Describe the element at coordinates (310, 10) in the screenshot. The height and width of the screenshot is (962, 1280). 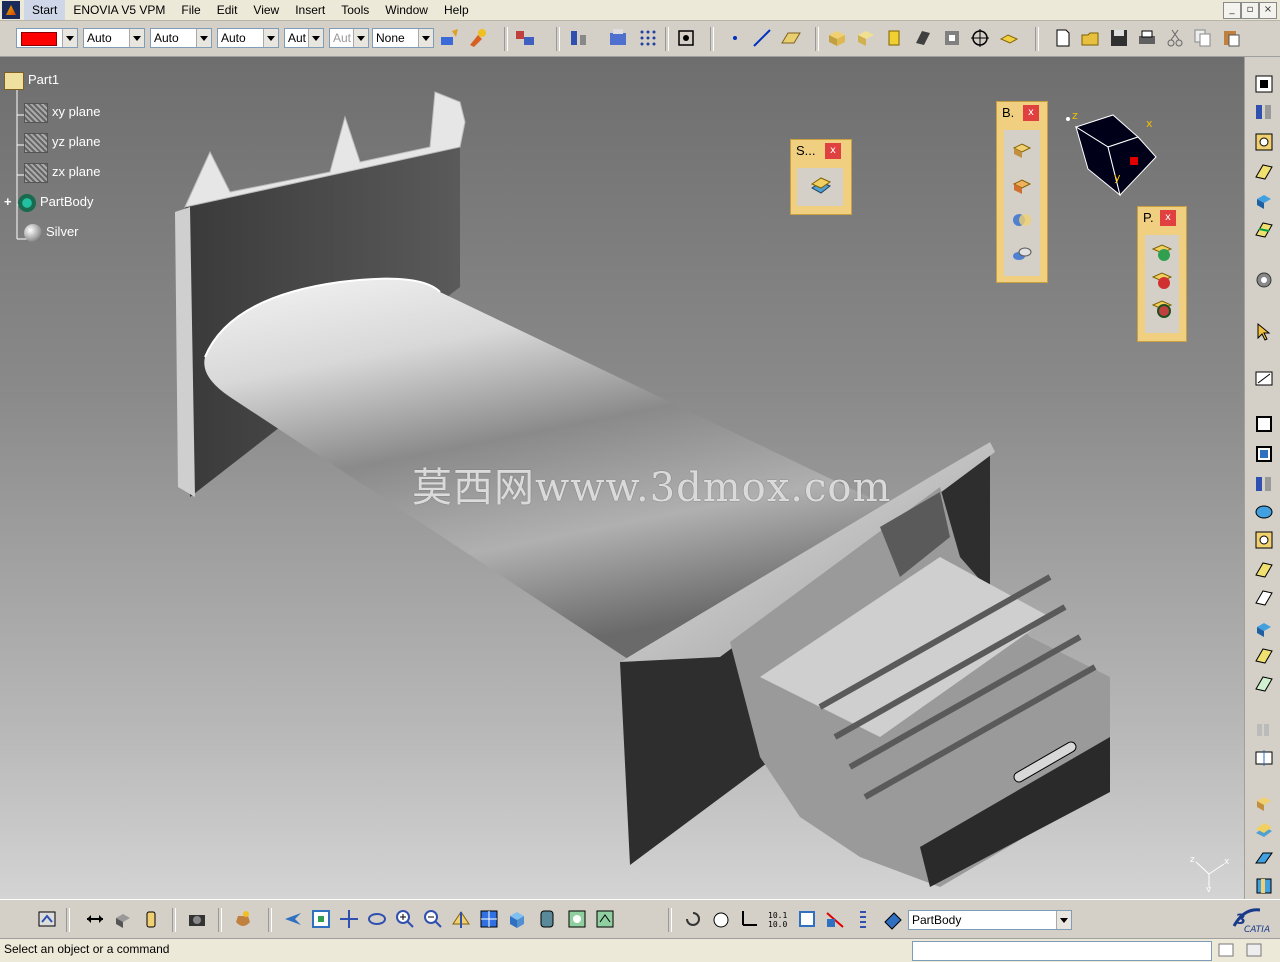
I see `menu-insert: Insert` at that location.